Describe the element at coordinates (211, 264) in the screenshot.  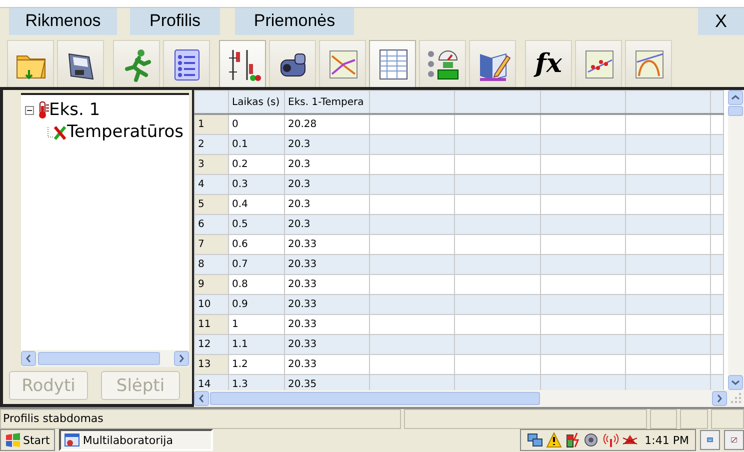
I see `row-header: 8` at that location.